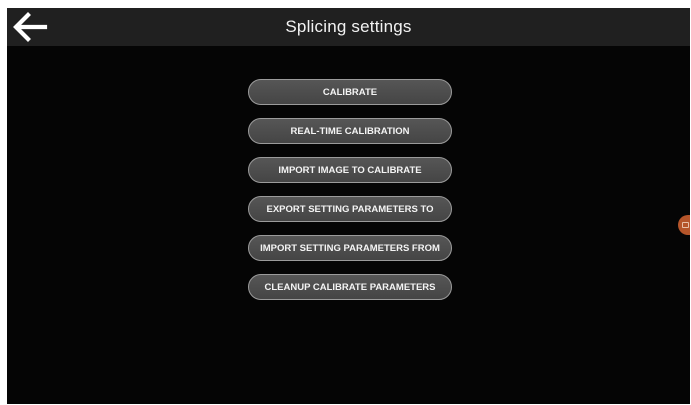 This screenshot has height=405, width=691. What do you see at coordinates (350, 209) in the screenshot?
I see `export-setting-parameters-button: EXPORT SETTING PARAMETERS TO` at bounding box center [350, 209].